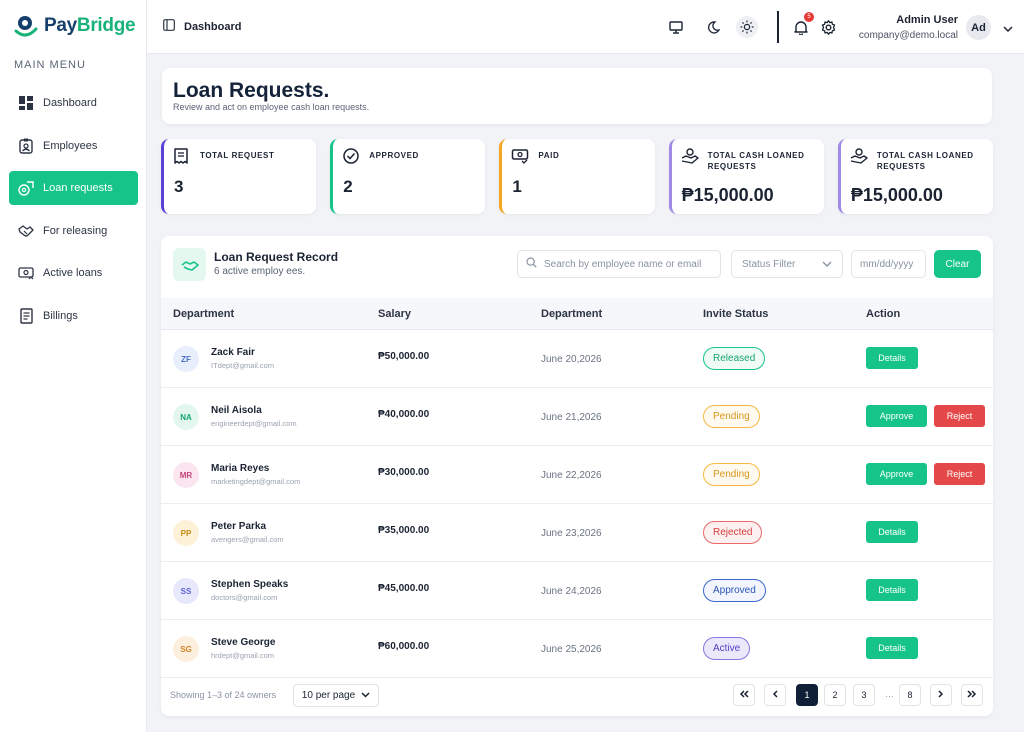  Describe the element at coordinates (213, 26) in the screenshot. I see `breadcrumb-label: Dashboard` at that location.